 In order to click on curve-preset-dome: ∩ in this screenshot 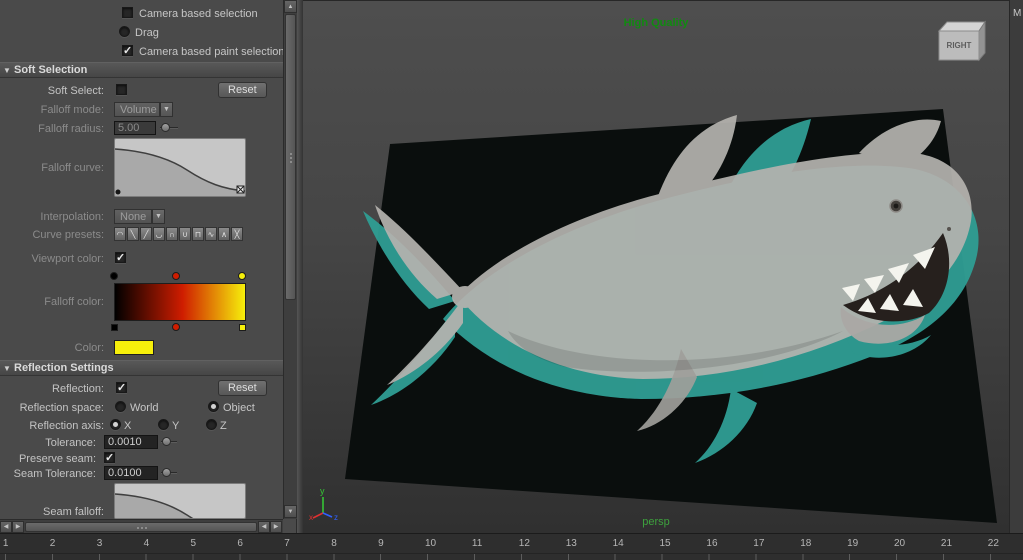, I will do `click(172, 234)`.